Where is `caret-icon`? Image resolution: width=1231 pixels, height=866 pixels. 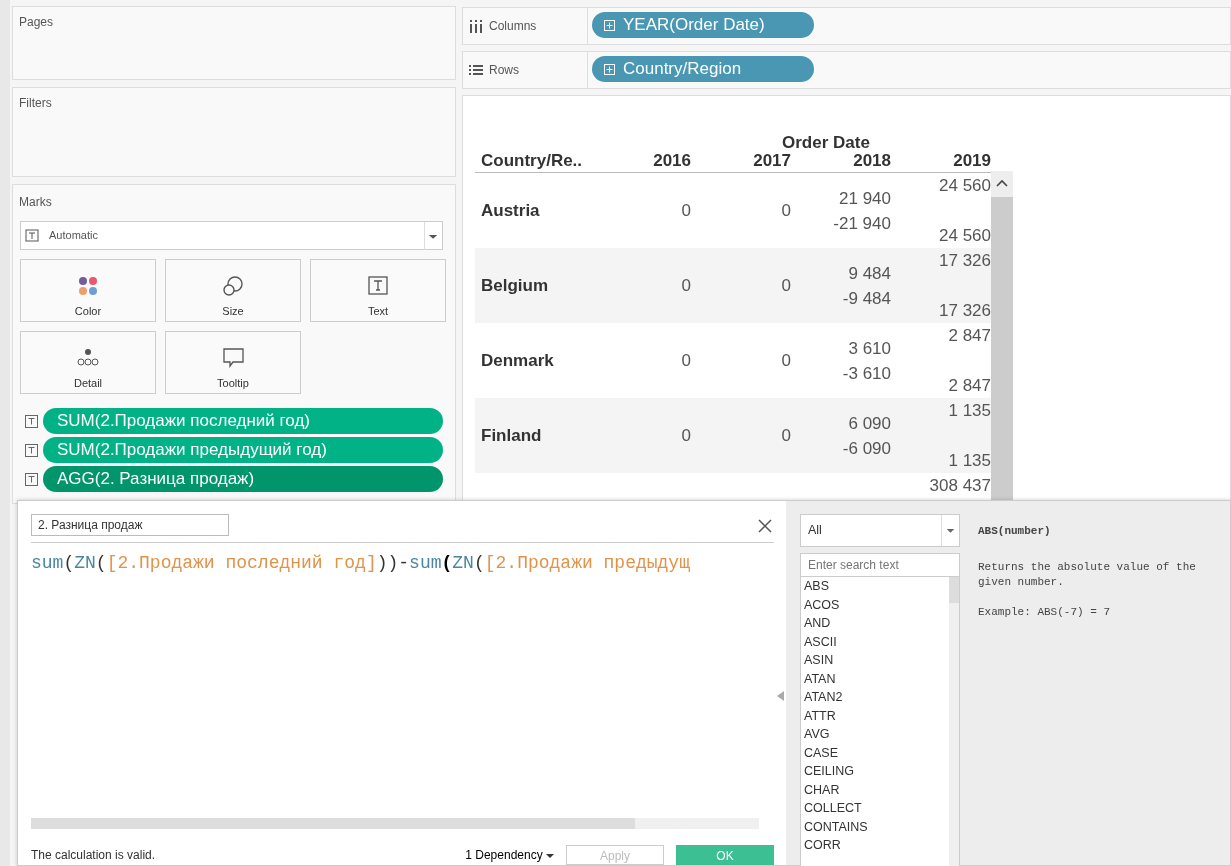 caret-icon is located at coordinates (550, 855).